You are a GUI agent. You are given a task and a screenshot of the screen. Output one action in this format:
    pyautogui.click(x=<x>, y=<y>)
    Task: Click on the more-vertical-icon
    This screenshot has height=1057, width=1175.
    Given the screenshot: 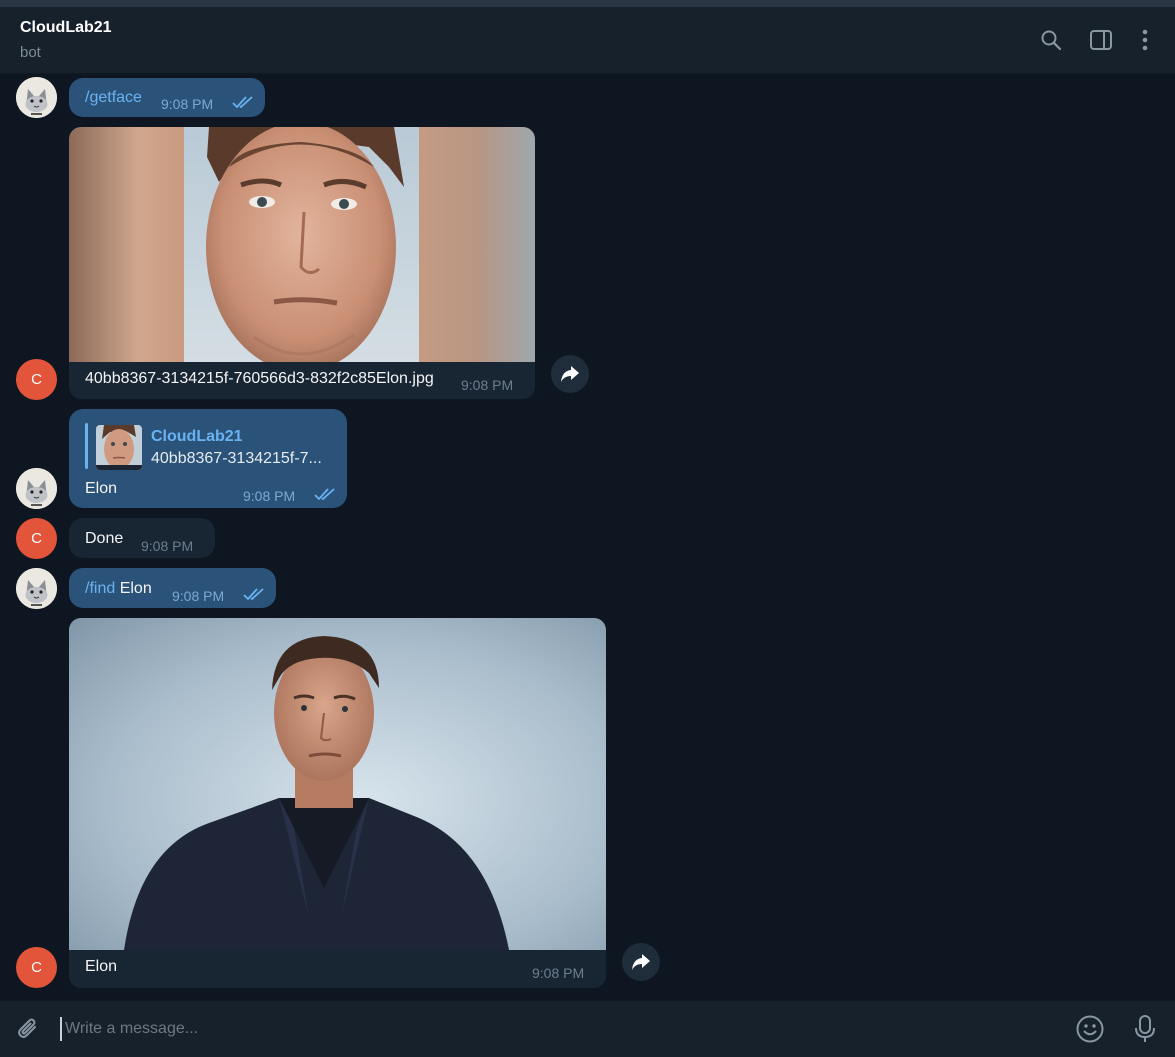 What is the action you would take?
    pyautogui.click(x=1145, y=40)
    